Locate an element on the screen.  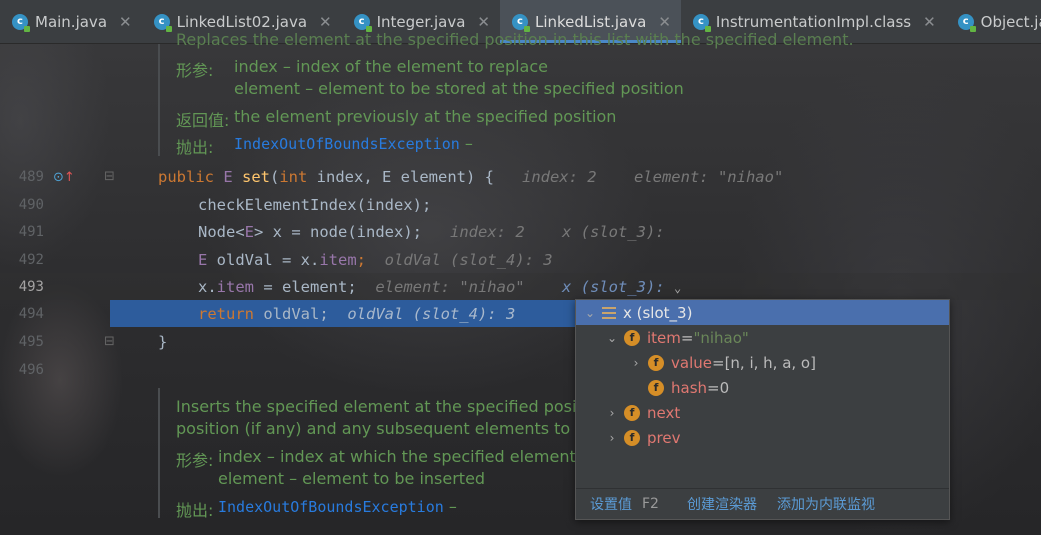
code-text: ; is located at coordinates (361, 260).